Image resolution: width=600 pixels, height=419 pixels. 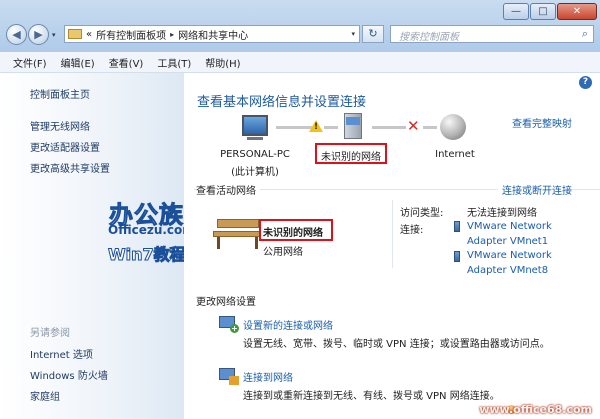 What do you see at coordinates (543, 11) in the screenshot?
I see `maximize-button: □` at bounding box center [543, 11].